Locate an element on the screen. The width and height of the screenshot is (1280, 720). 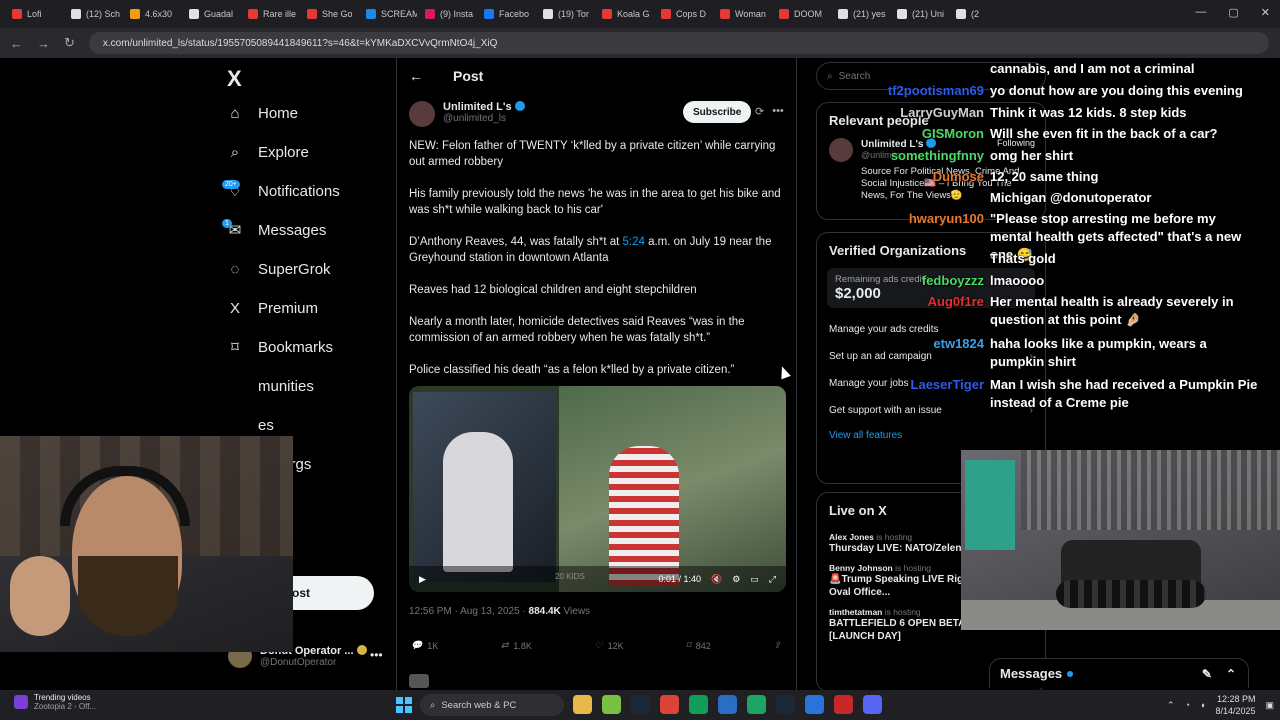
chat-text: Thats gold is located at coordinates (1023, 258).